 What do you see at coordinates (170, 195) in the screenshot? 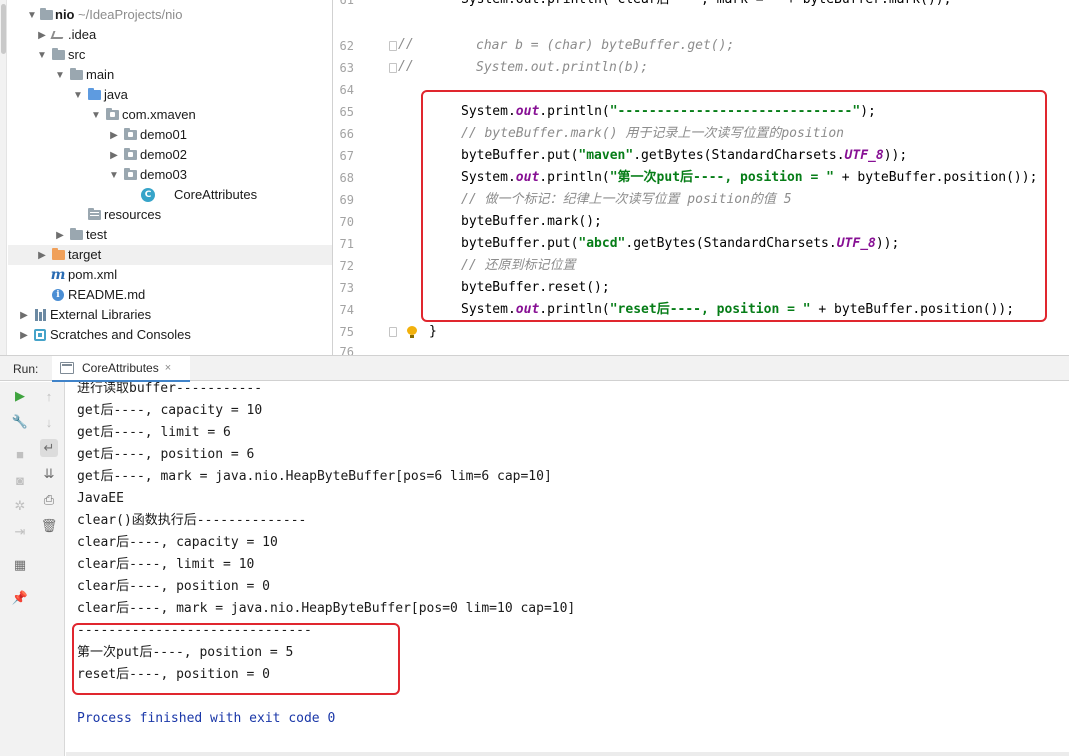
I see `tree-item-core-attributes: C CoreAttributes` at bounding box center [170, 195].